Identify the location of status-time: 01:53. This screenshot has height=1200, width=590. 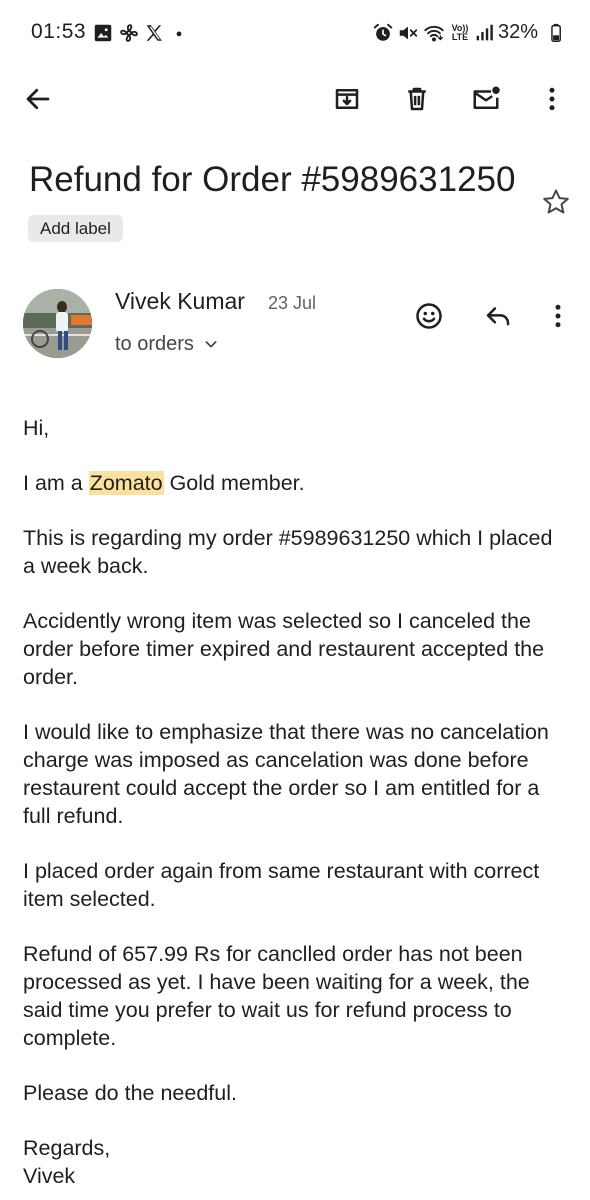
(59, 31).